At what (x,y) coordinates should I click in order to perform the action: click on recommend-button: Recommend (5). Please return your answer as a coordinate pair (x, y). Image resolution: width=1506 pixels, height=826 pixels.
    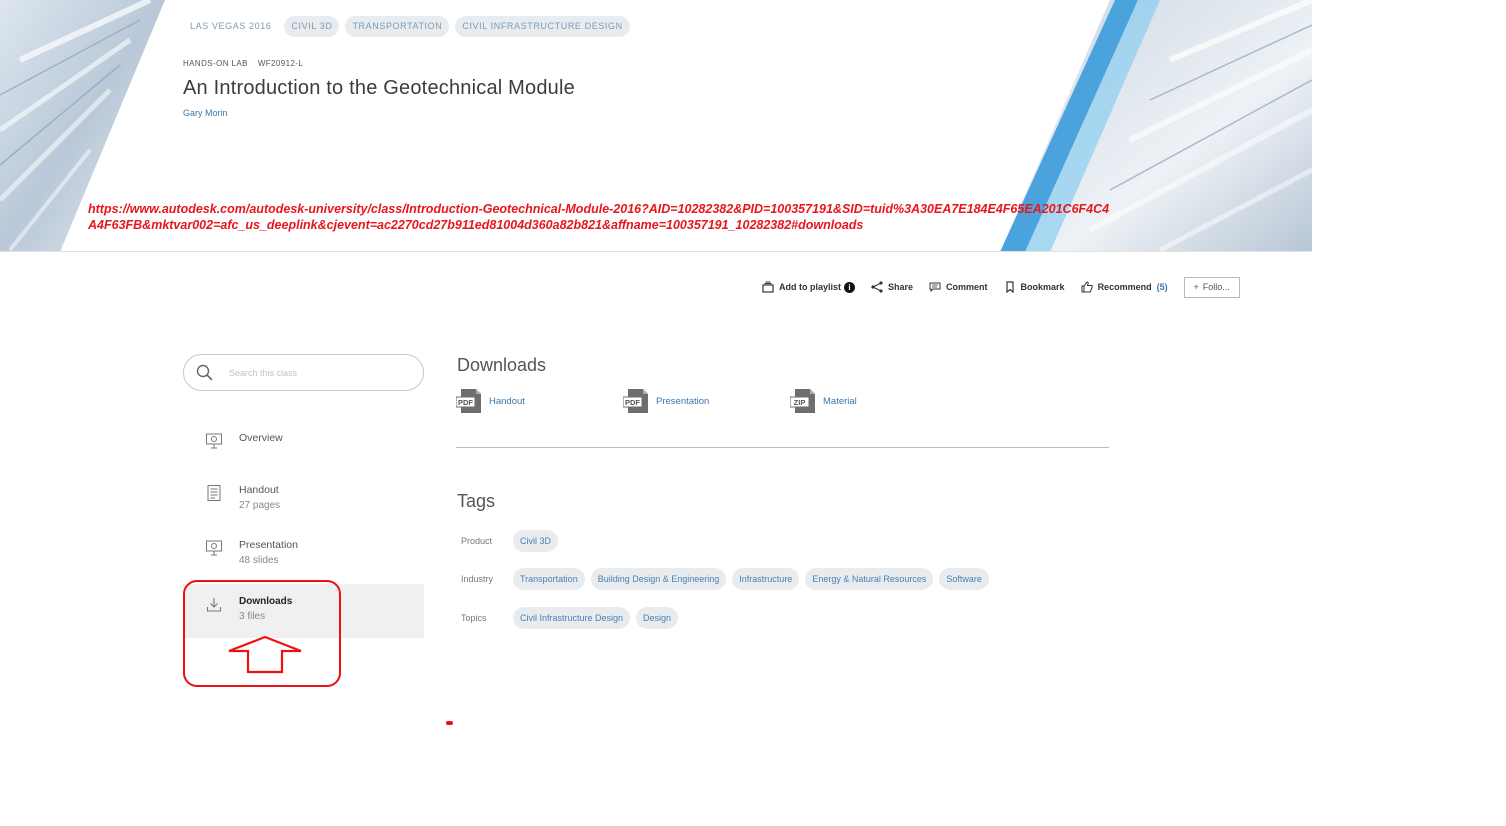
    Looking at the image, I should click on (1124, 287).